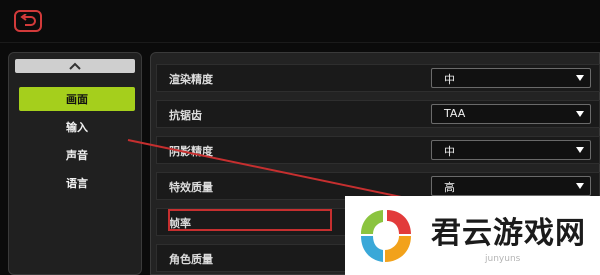 Image resolution: width=600 pixels, height=275 pixels. I want to click on watermark-title: 君云游戏网, so click(508, 233).